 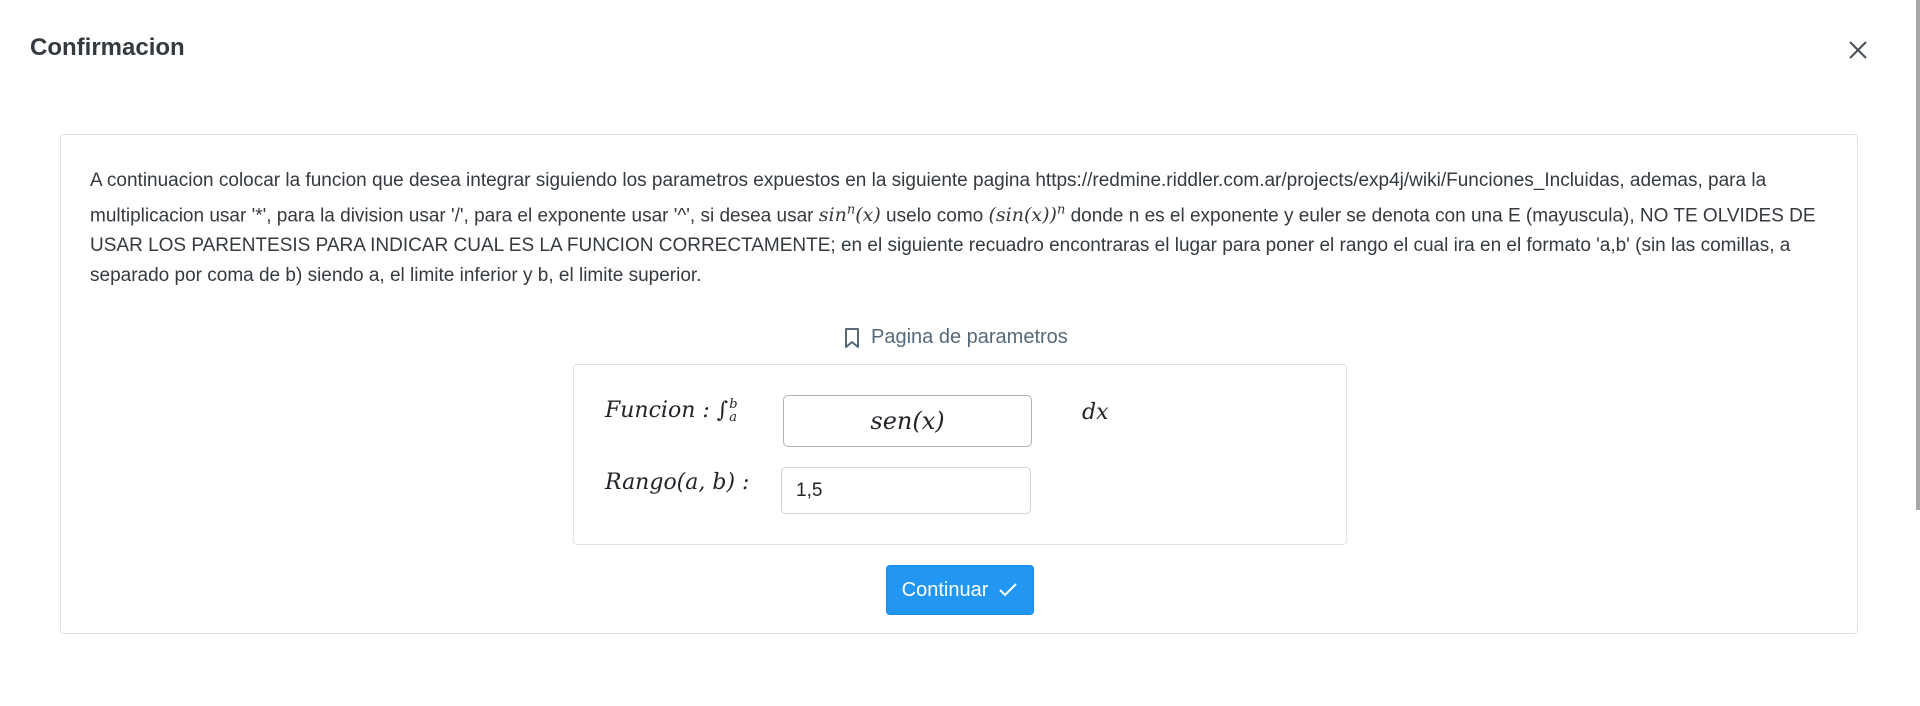 What do you see at coordinates (722, 410) in the screenshot?
I see `integral-symbol: ∫` at bounding box center [722, 410].